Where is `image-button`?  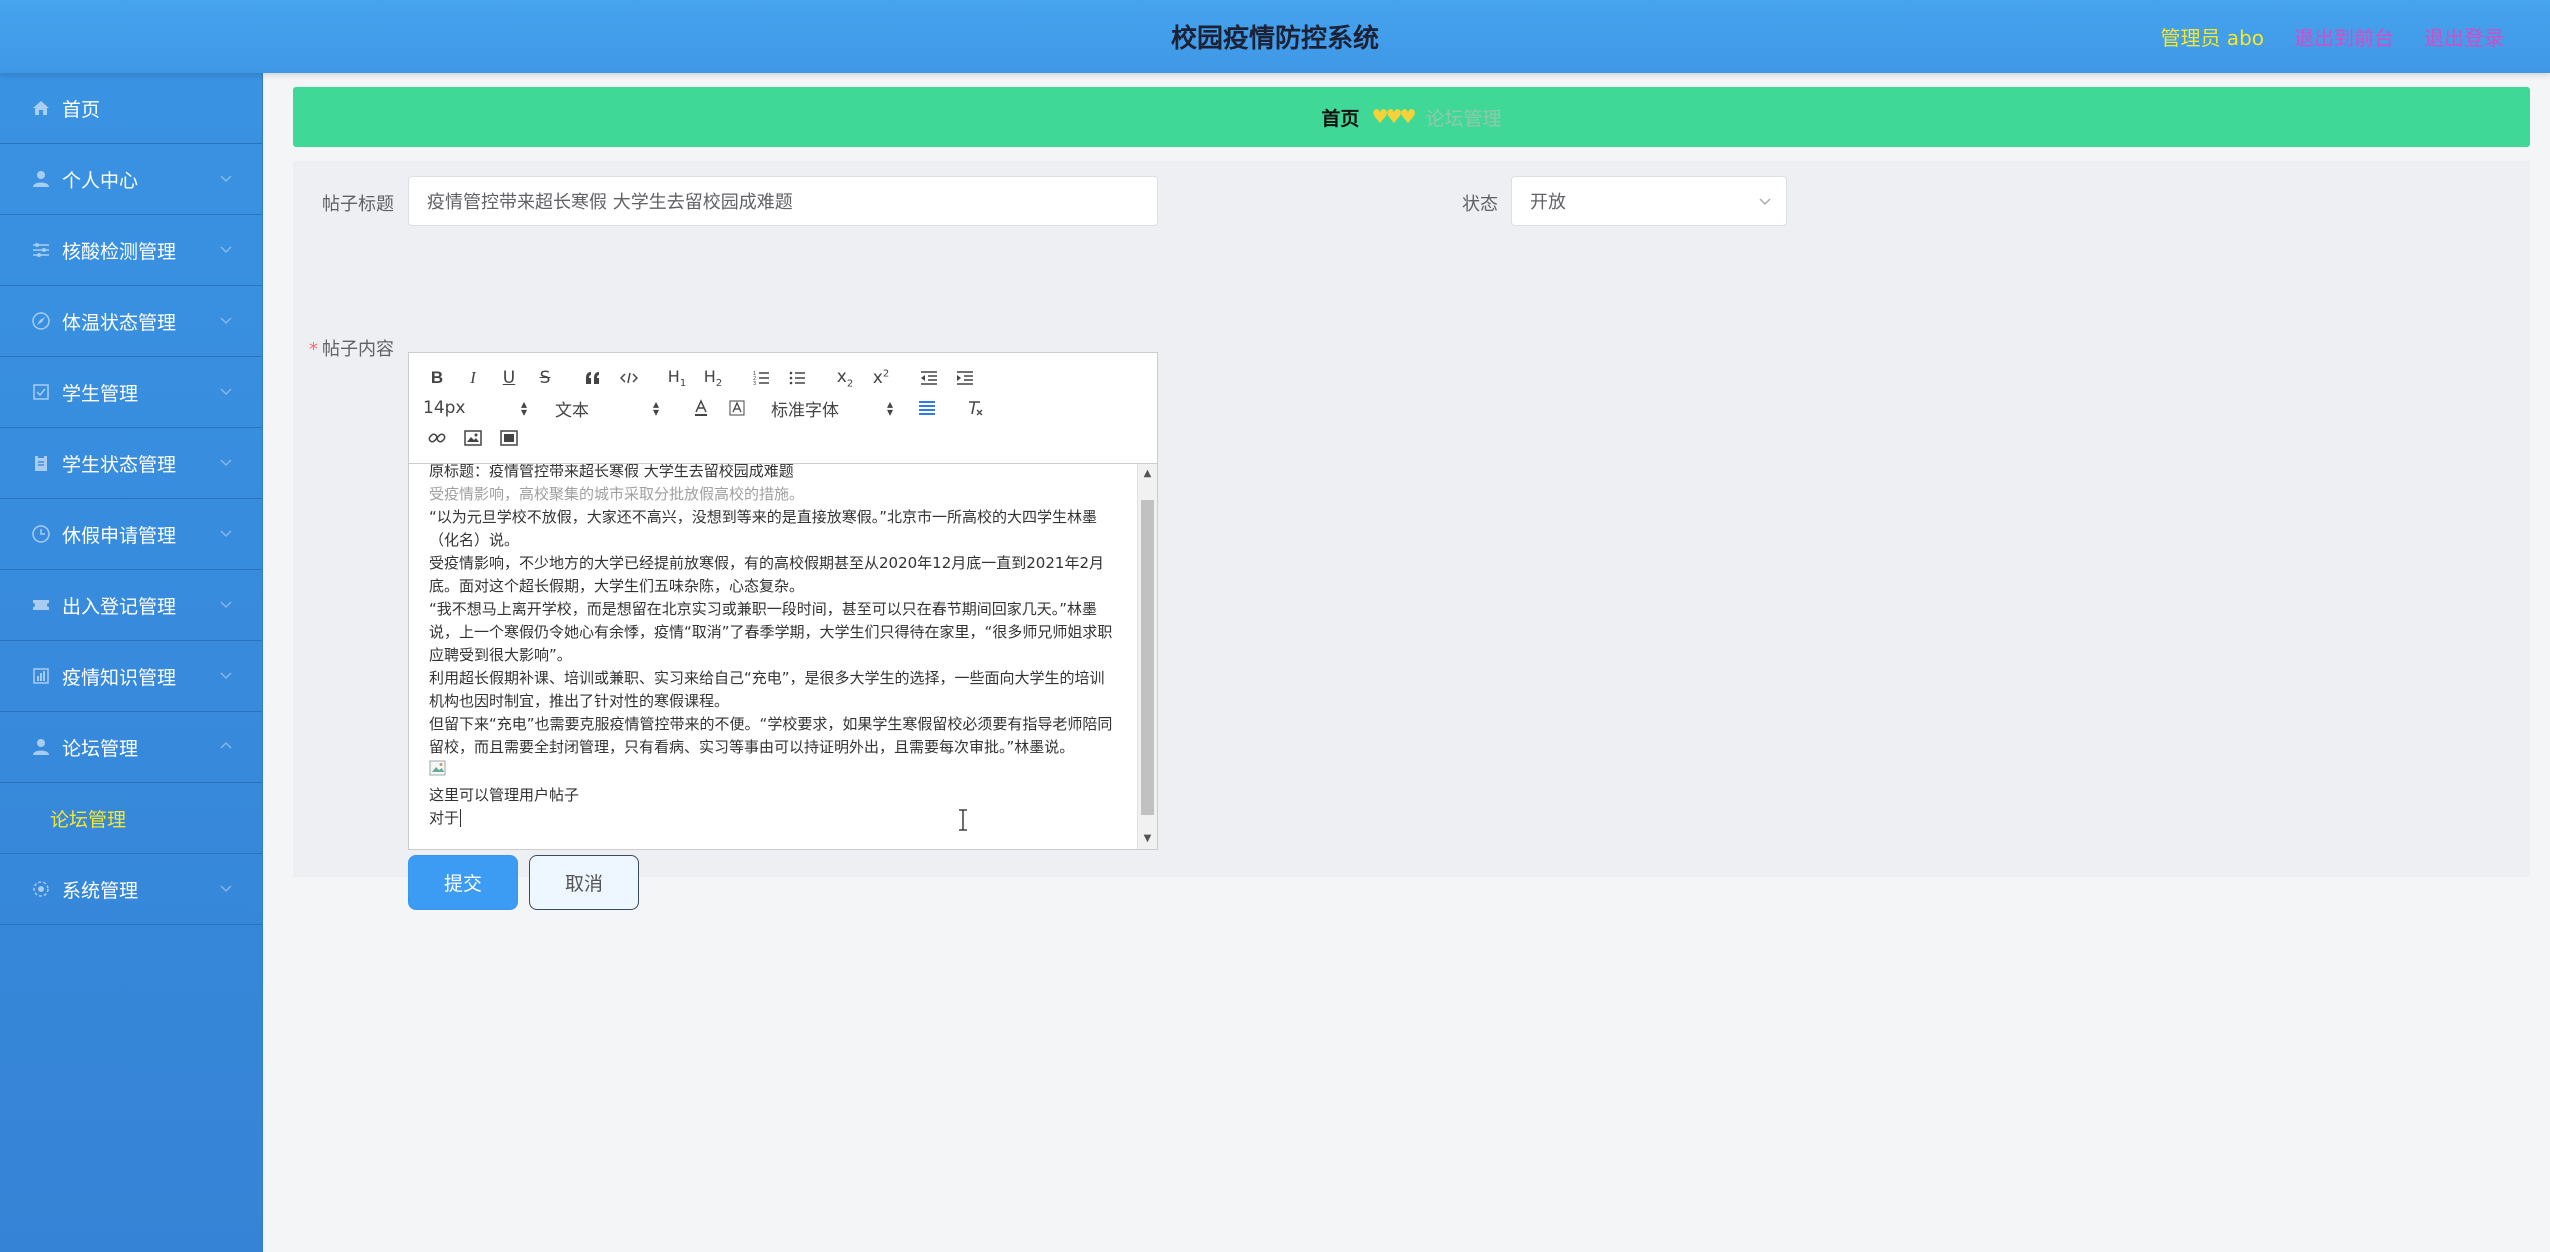 image-button is located at coordinates (473, 438).